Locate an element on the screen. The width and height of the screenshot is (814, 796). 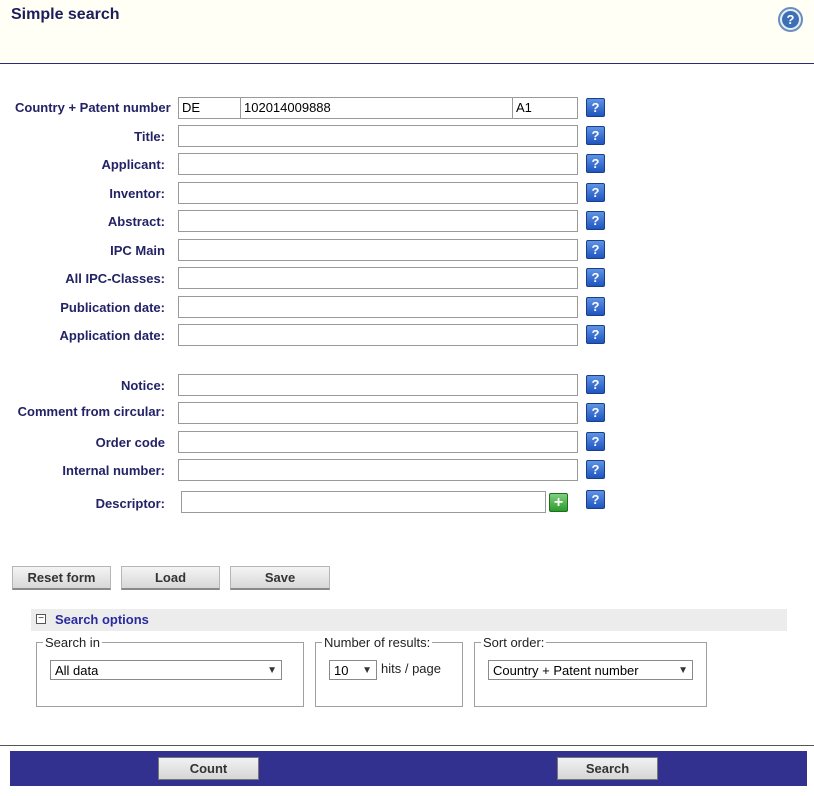
publication-date-label: Publication date: is located at coordinates (112, 307).